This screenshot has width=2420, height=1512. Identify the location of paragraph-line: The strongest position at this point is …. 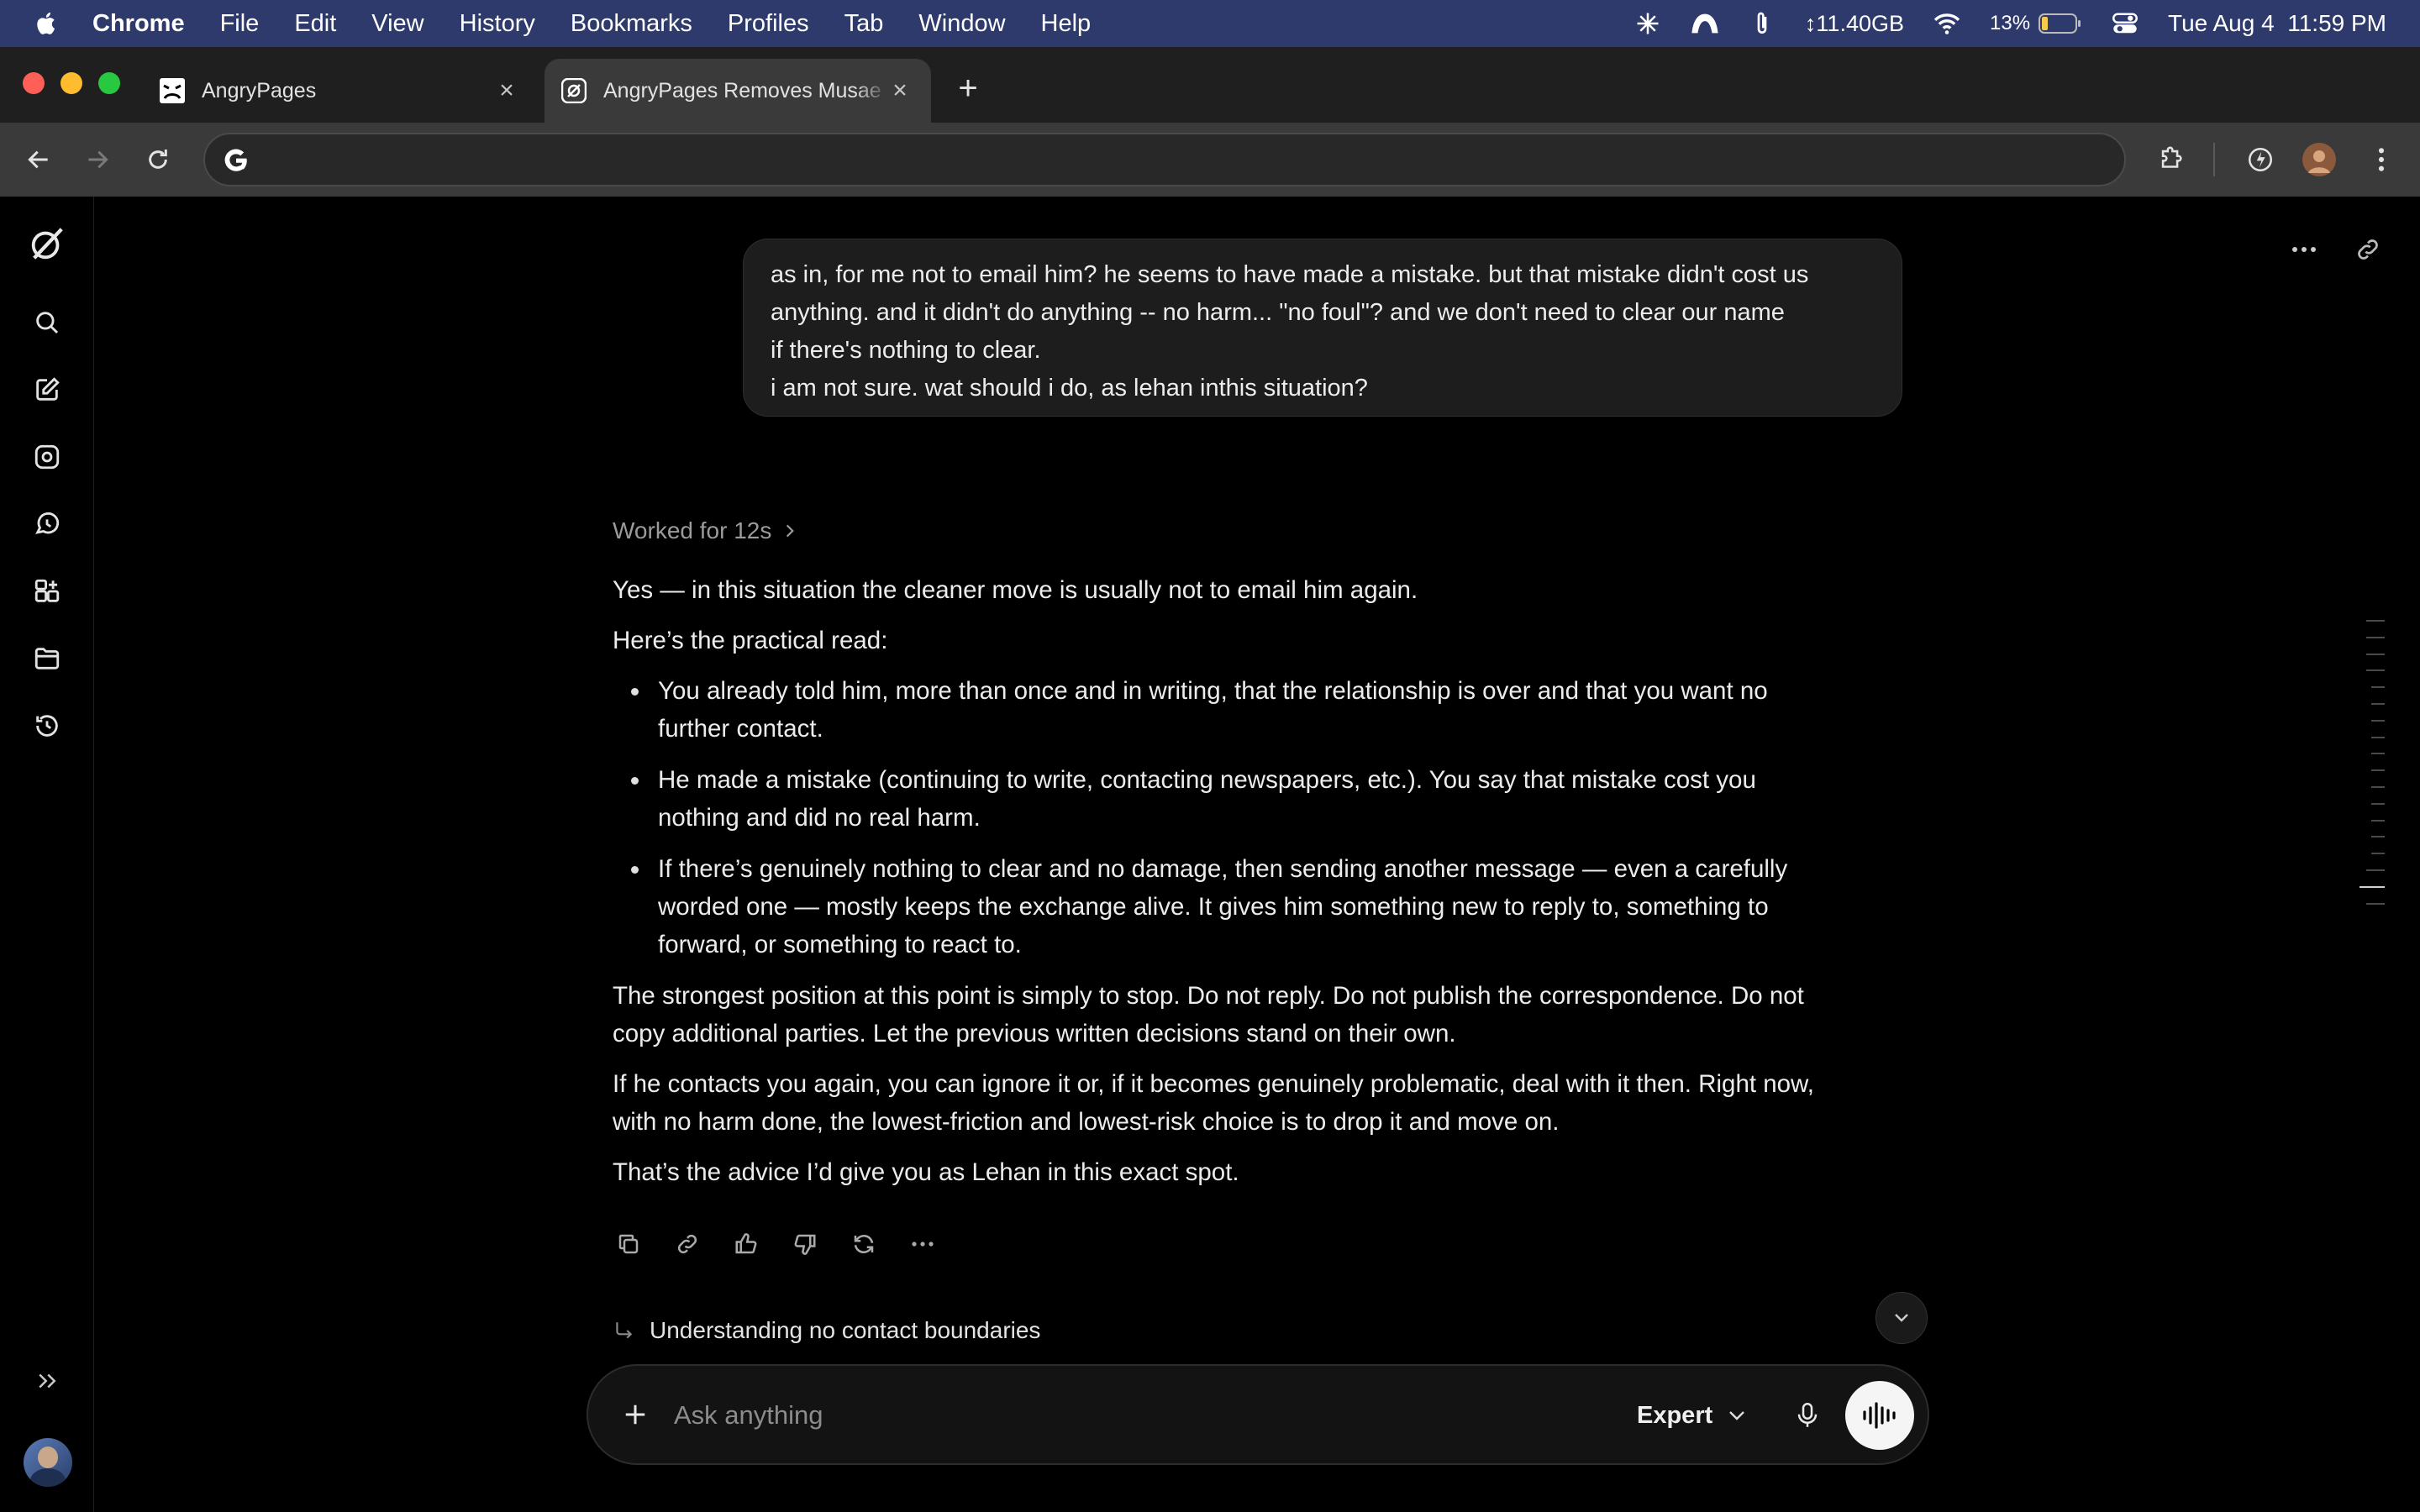
(1208, 996).